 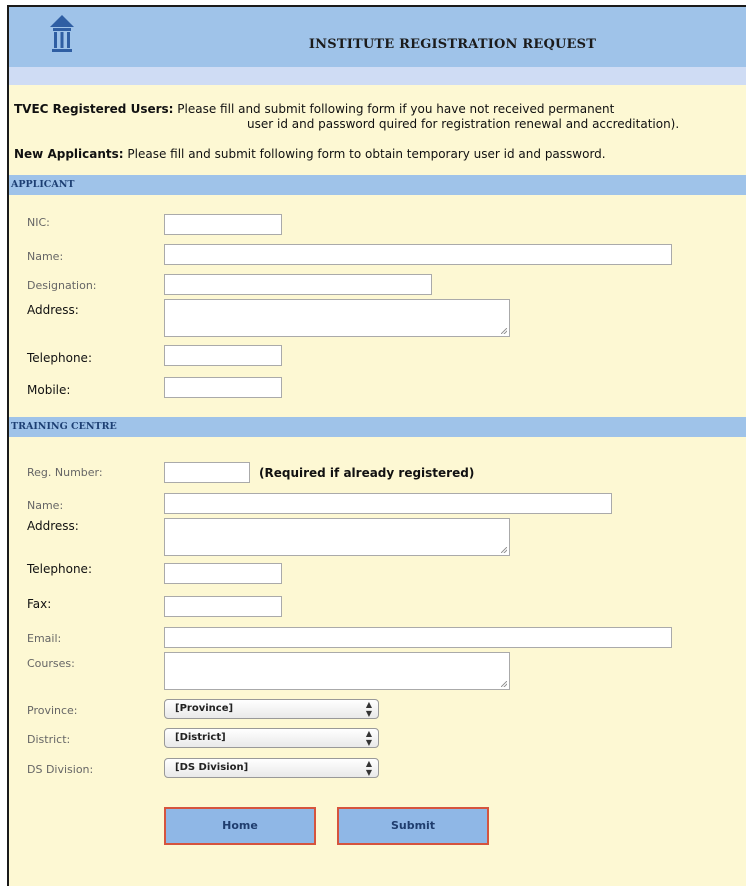 What do you see at coordinates (223, 606) in the screenshot?
I see `centre-fax-input` at bounding box center [223, 606].